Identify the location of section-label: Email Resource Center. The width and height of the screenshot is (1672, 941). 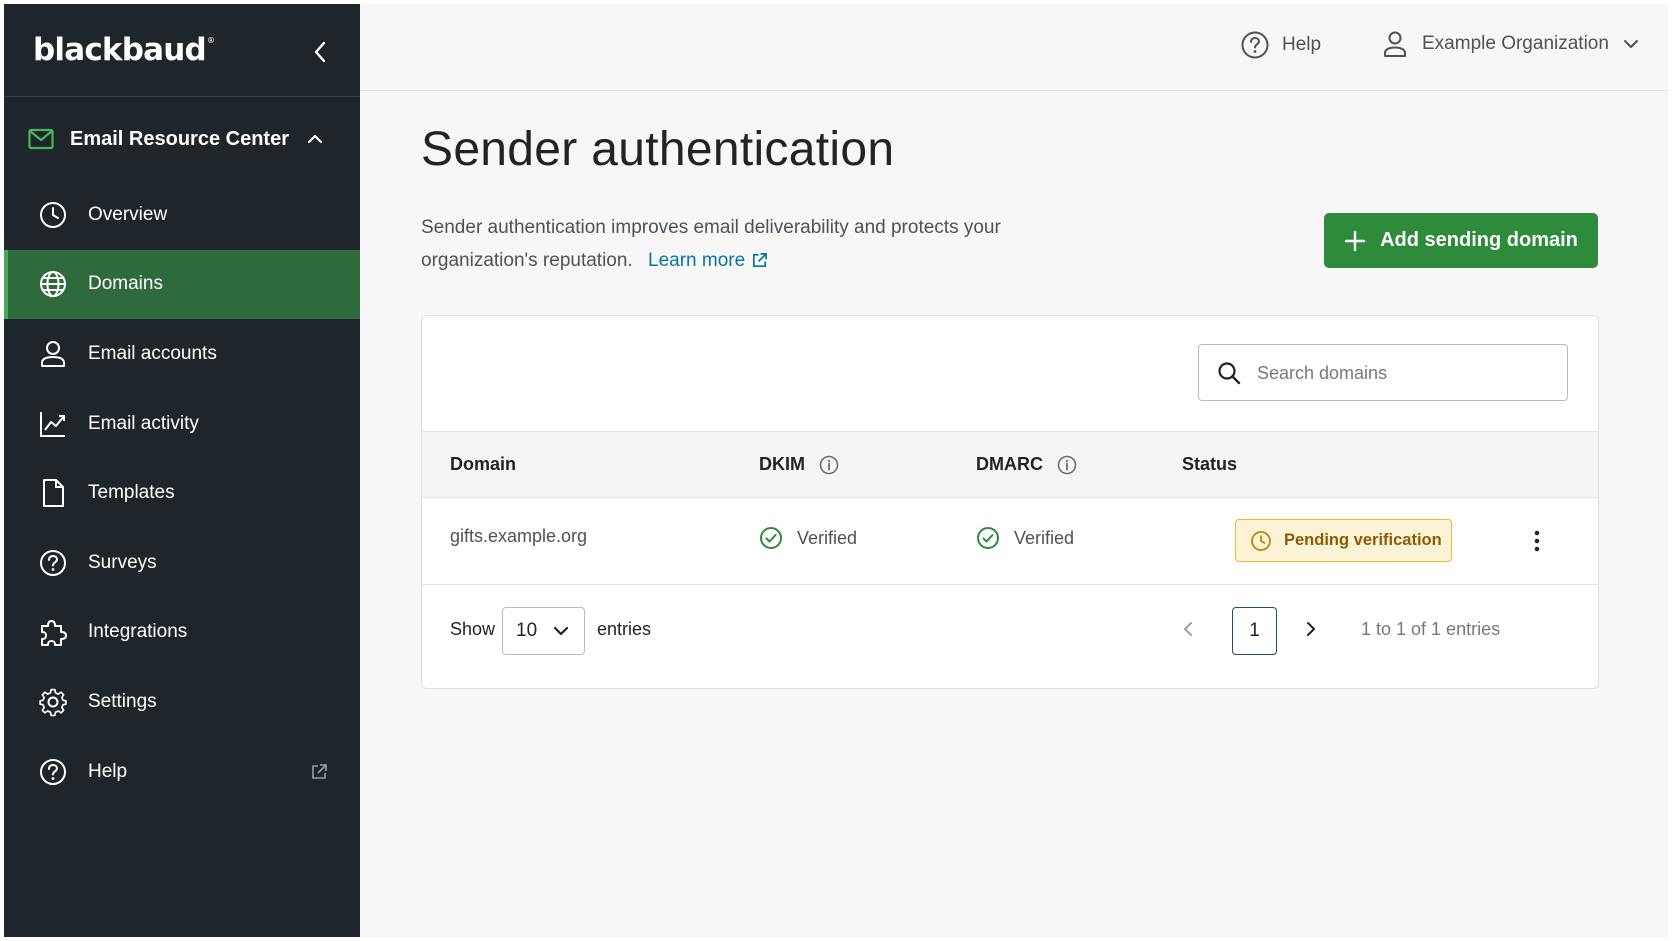
(179, 139).